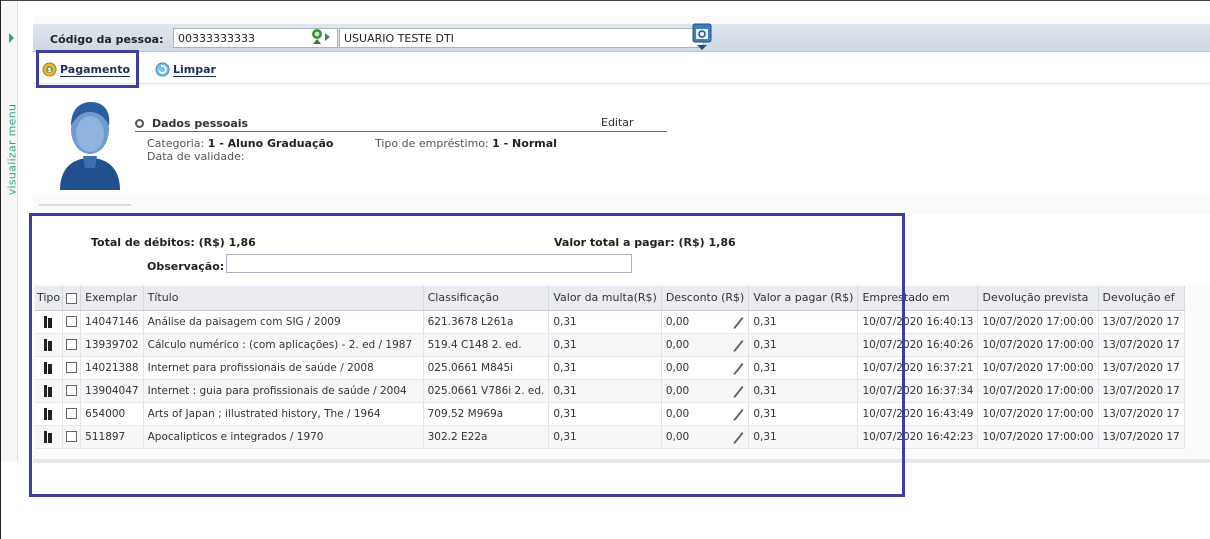 The image size is (1210, 539). Describe the element at coordinates (12, 150) in the screenshot. I see `side-menu-label: visualizar menu` at that location.